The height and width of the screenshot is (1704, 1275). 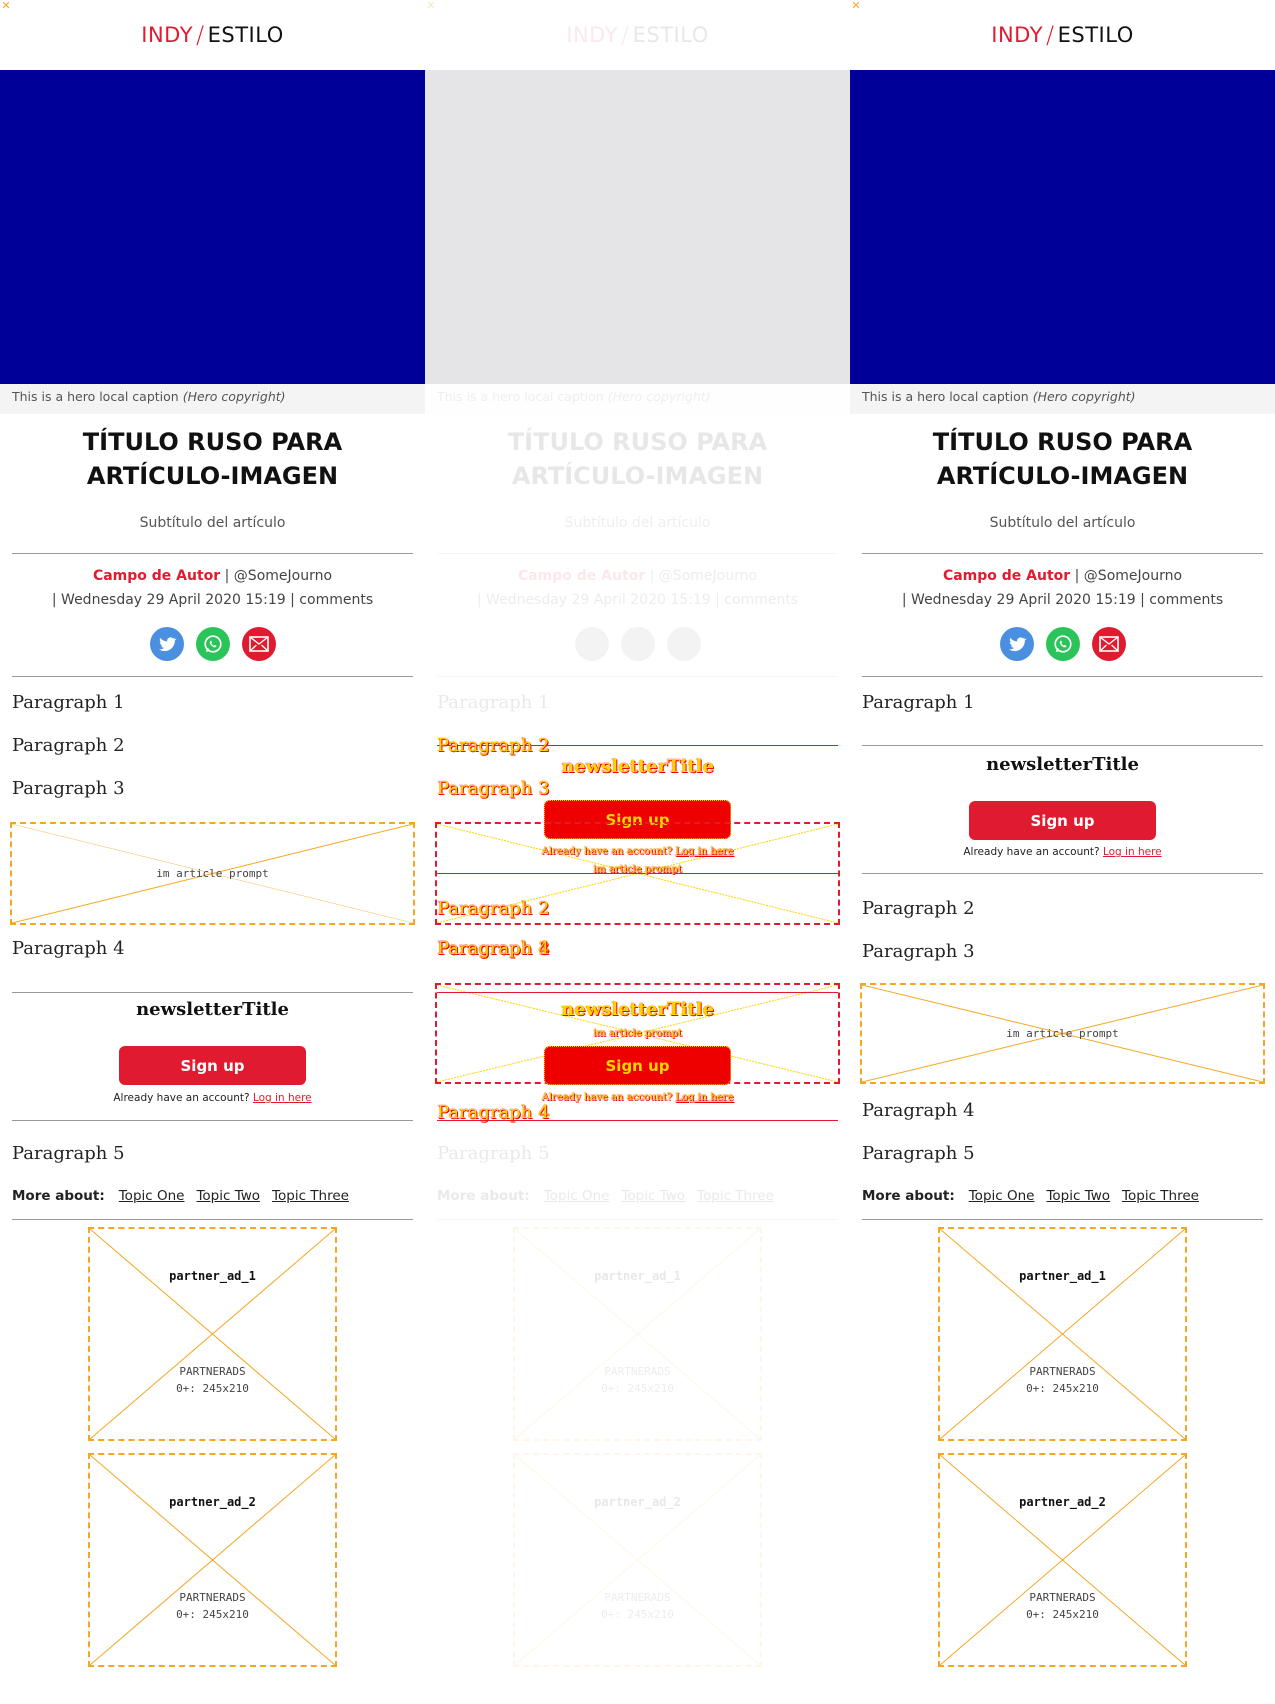 I want to click on in-article-prompt-placeholder: im article prompt, so click(x=212, y=873).